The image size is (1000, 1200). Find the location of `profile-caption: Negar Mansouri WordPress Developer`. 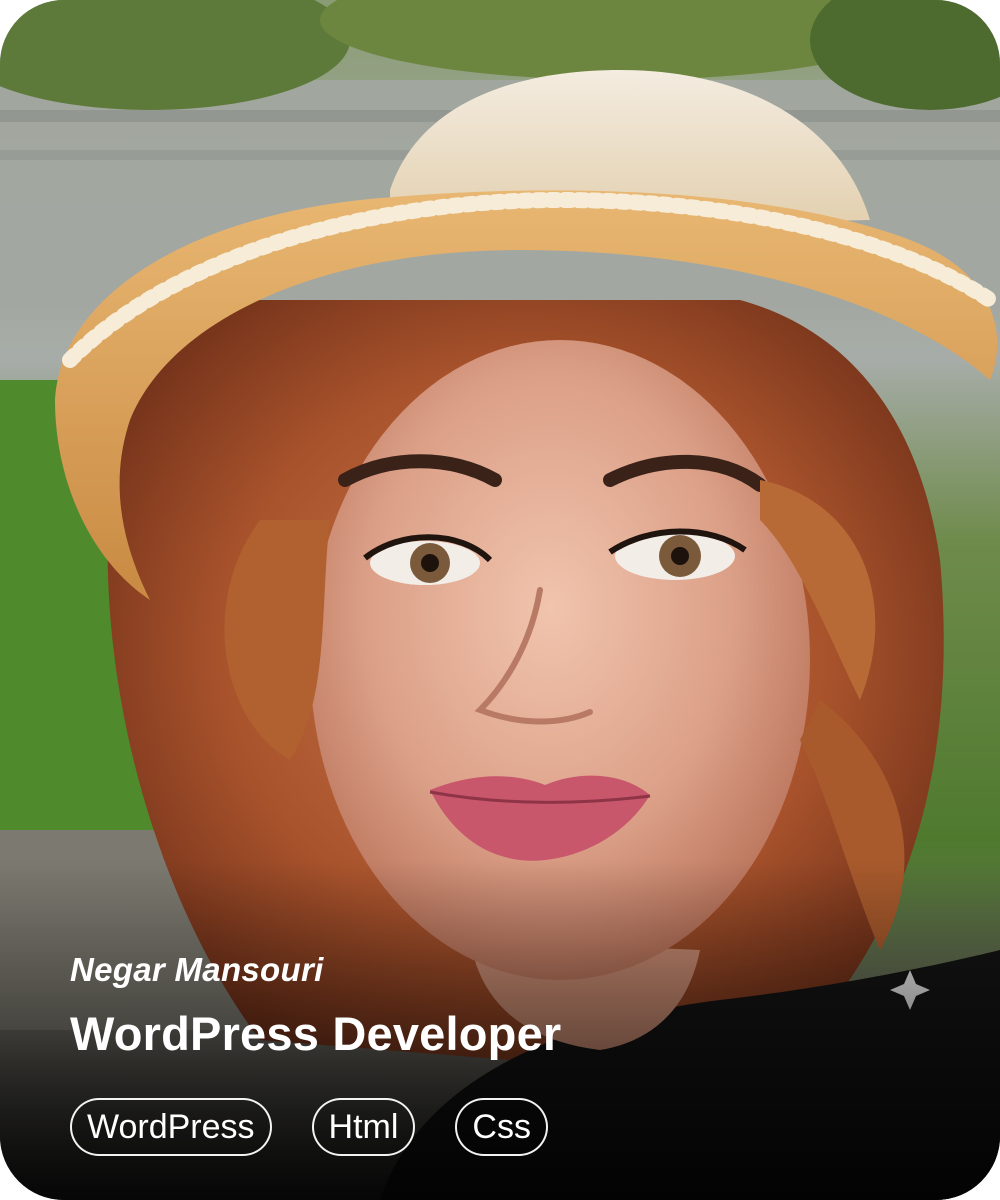

profile-caption: Negar Mansouri WordPress Developer is located at coordinates (315, 1005).